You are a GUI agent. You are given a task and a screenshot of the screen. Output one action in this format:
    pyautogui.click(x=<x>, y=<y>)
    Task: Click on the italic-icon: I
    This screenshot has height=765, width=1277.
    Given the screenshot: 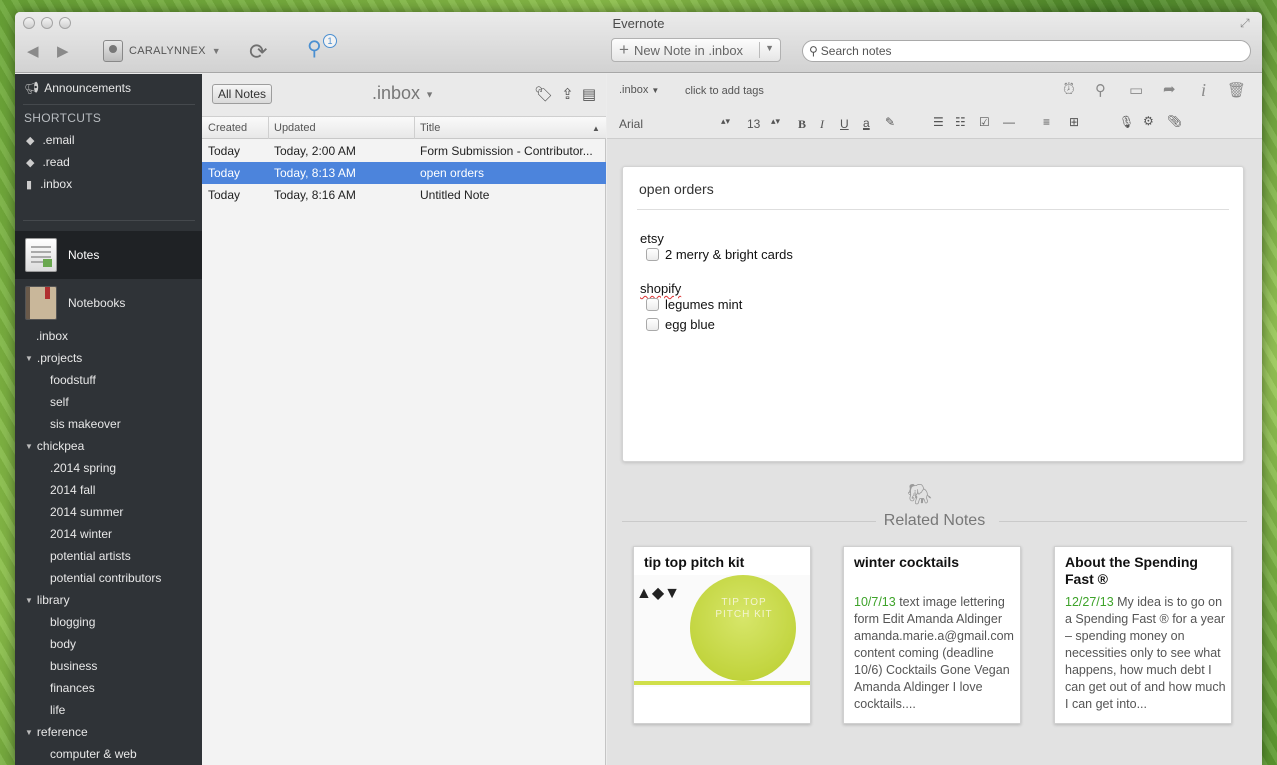 What is the action you would take?
    pyautogui.click(x=822, y=124)
    